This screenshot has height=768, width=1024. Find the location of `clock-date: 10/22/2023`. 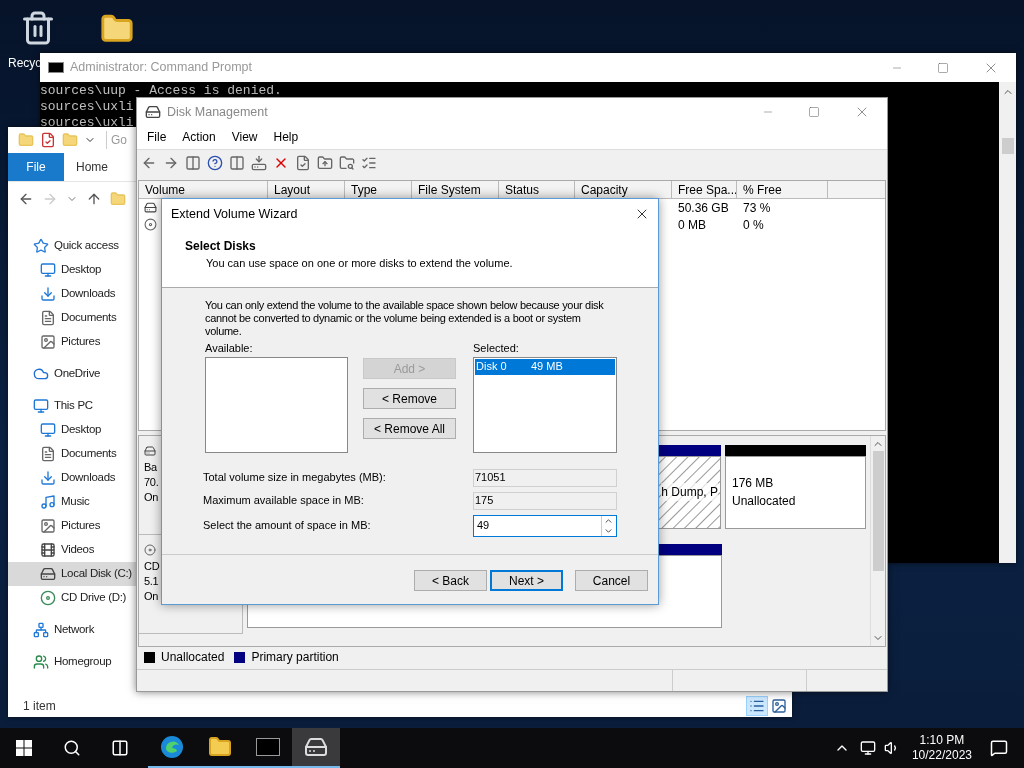

clock-date: 10/22/2023 is located at coordinates (941, 755).